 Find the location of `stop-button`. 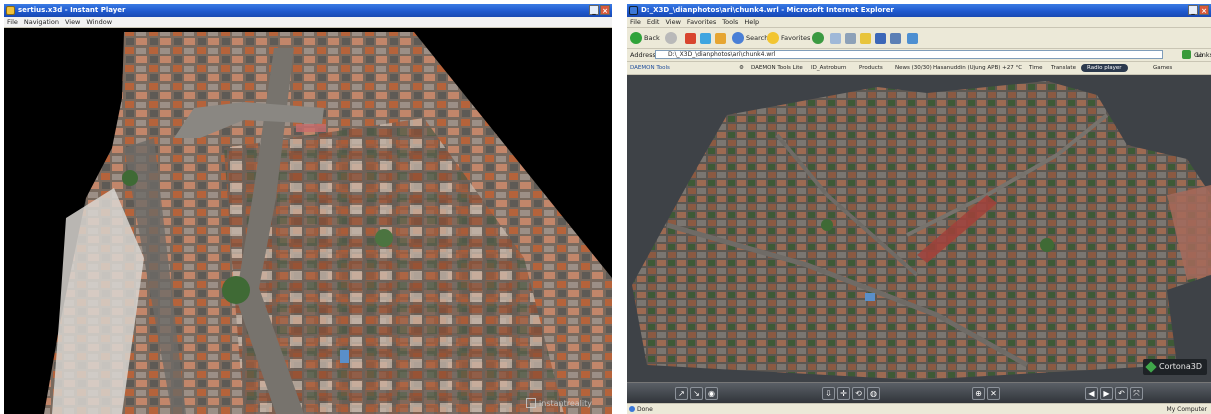

stop-button is located at coordinates (690, 38).